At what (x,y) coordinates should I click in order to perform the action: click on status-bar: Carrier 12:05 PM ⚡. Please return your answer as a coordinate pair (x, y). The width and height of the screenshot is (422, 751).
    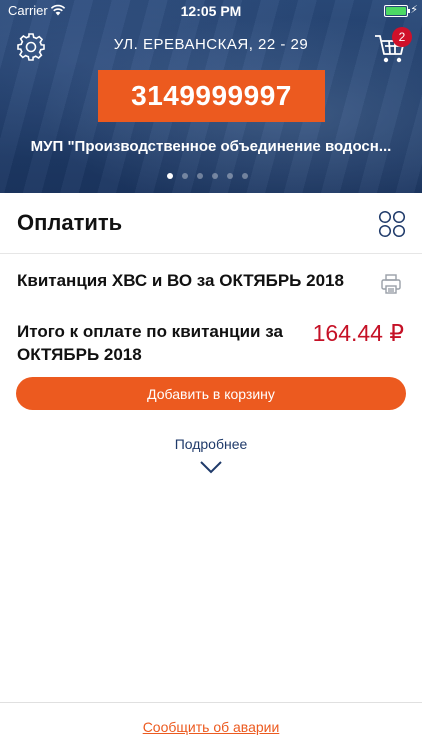
    Looking at the image, I should click on (211, 11).